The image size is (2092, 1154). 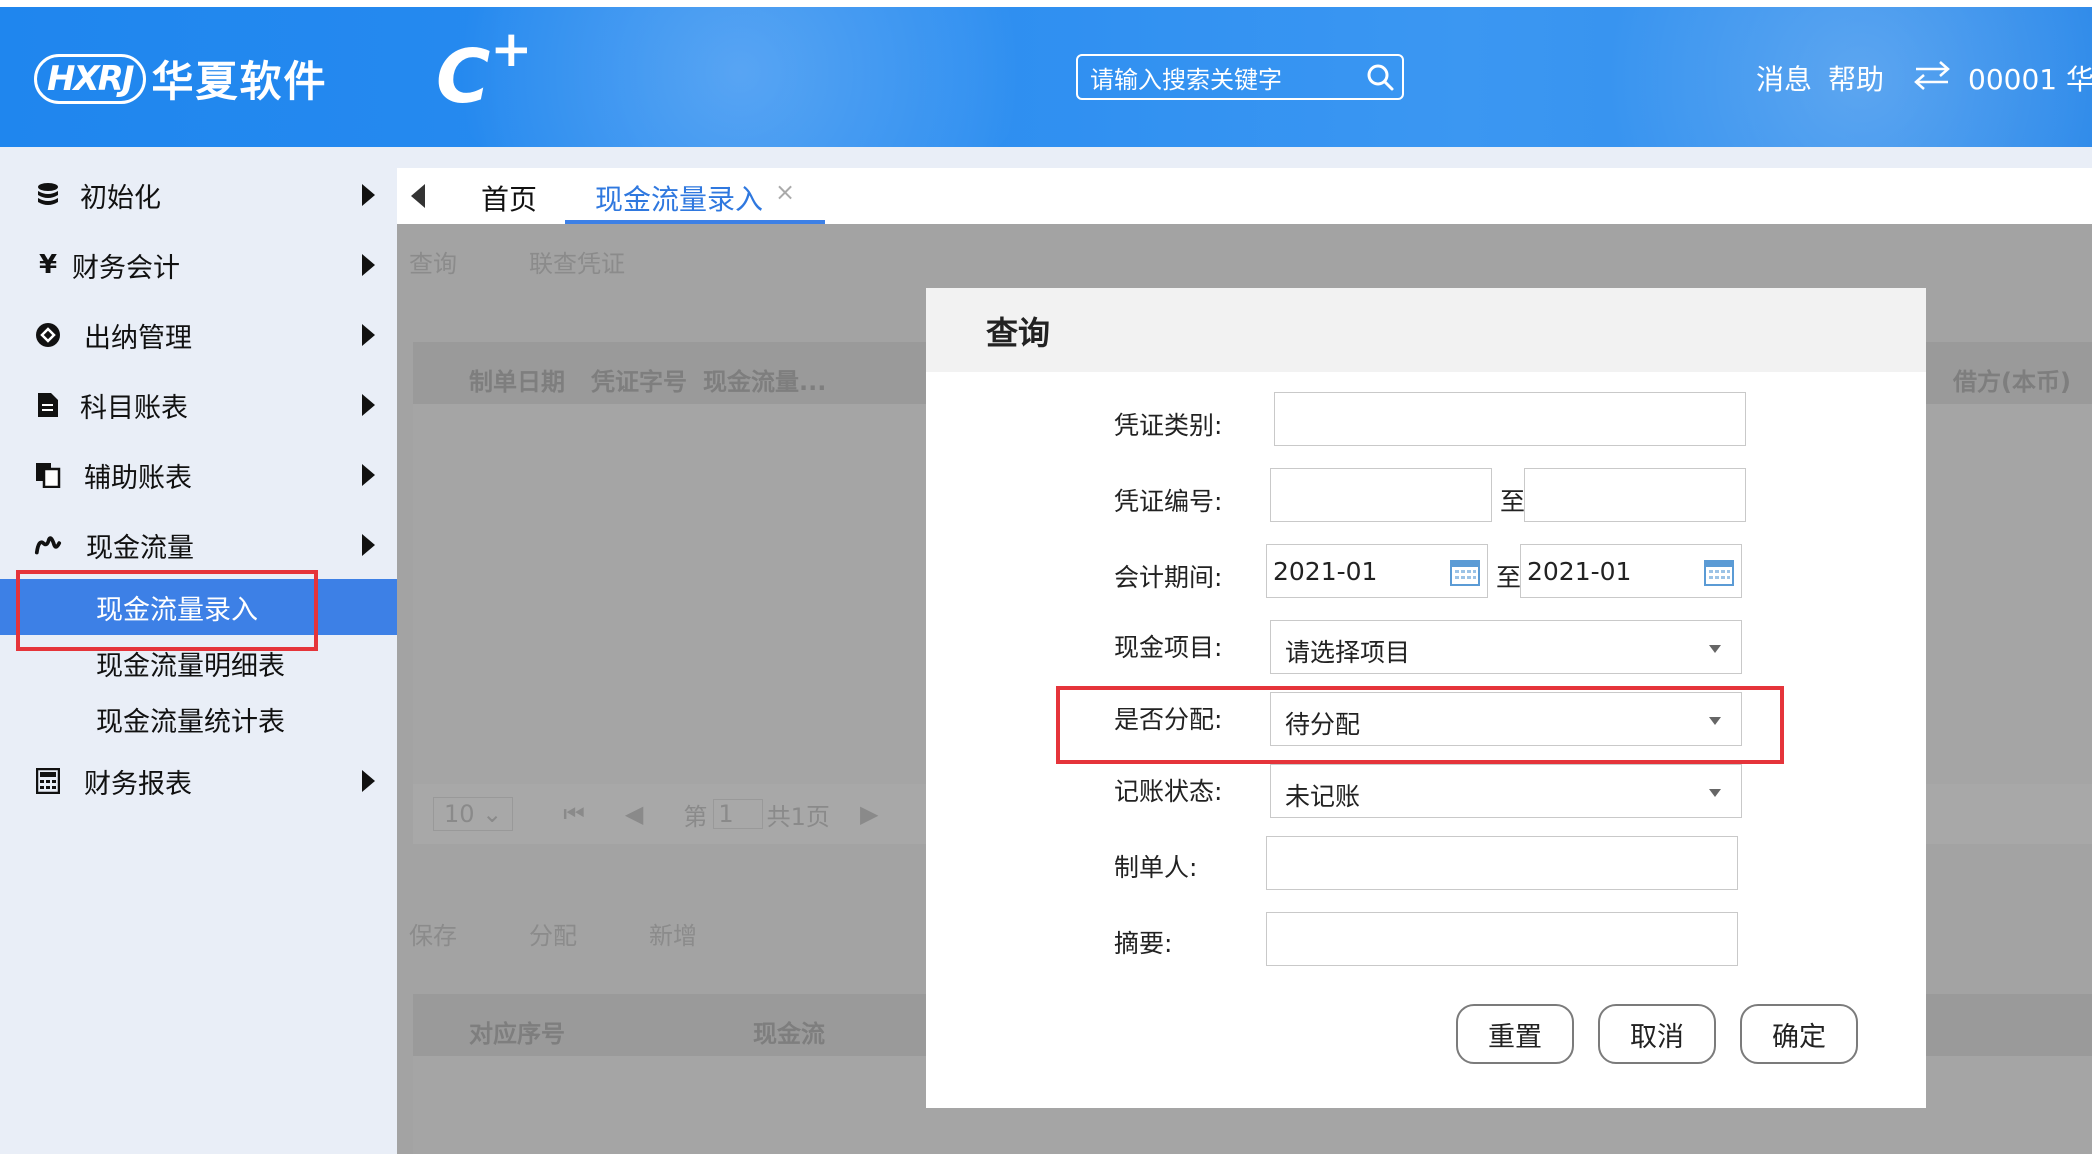 What do you see at coordinates (1506, 791) in the screenshot?
I see `posting-status-select: 未记账` at bounding box center [1506, 791].